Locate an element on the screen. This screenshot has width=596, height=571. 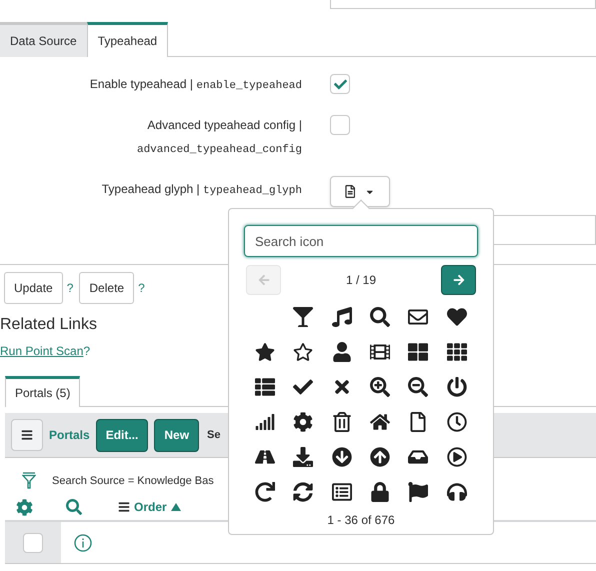
star-outline-icon is located at coordinates (303, 352).